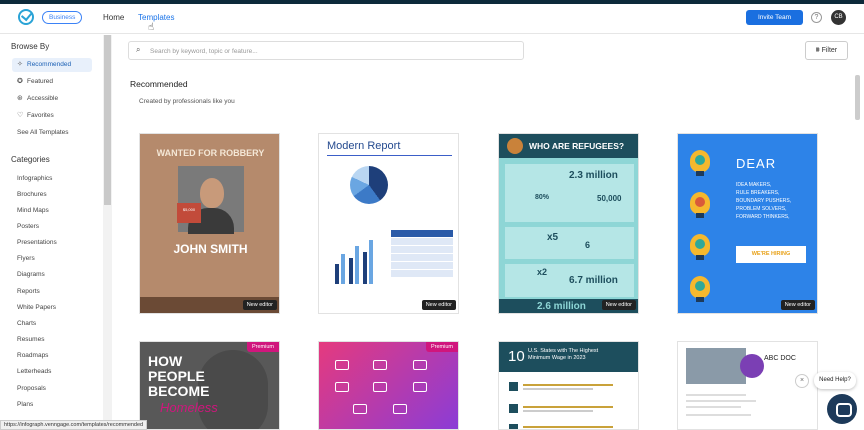 Image resolution: width=864 pixels, height=430 pixels. Describe the element at coordinates (835, 380) in the screenshot. I see `need-help-bubble: Need Help?` at that location.